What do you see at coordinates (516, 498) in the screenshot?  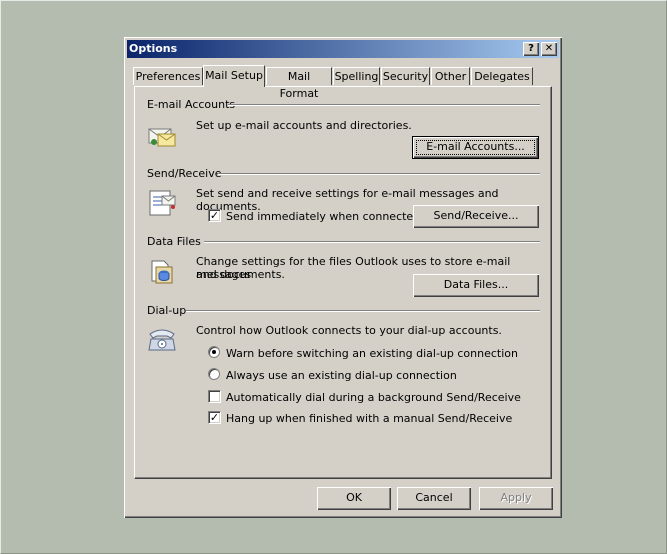 I see `apply-button: Apply` at bounding box center [516, 498].